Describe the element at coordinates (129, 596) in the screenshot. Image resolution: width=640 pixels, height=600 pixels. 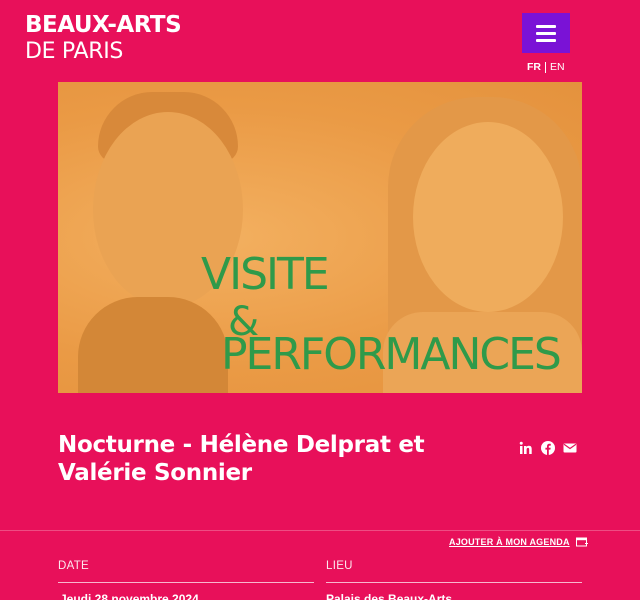
I see `date-value: Jeudi 28 novembre 2024` at that location.